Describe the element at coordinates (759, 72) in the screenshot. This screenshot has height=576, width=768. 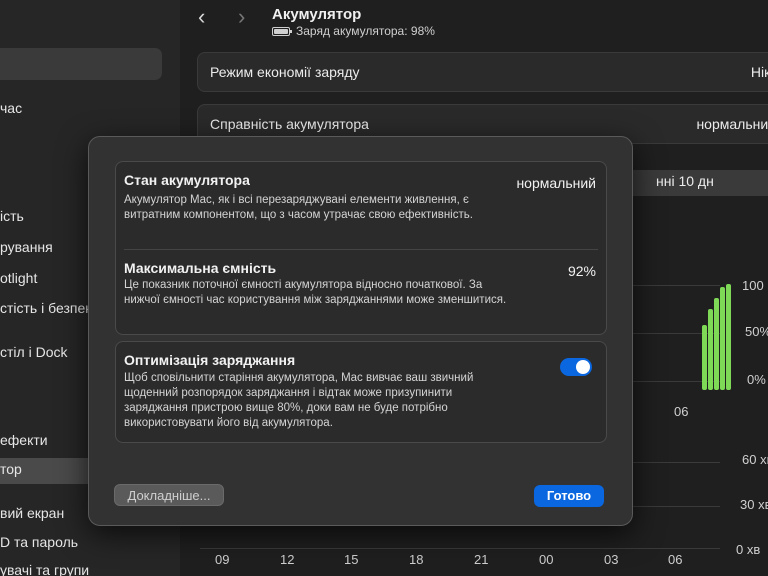
I see `low-power-mode-value: Нікол` at that location.